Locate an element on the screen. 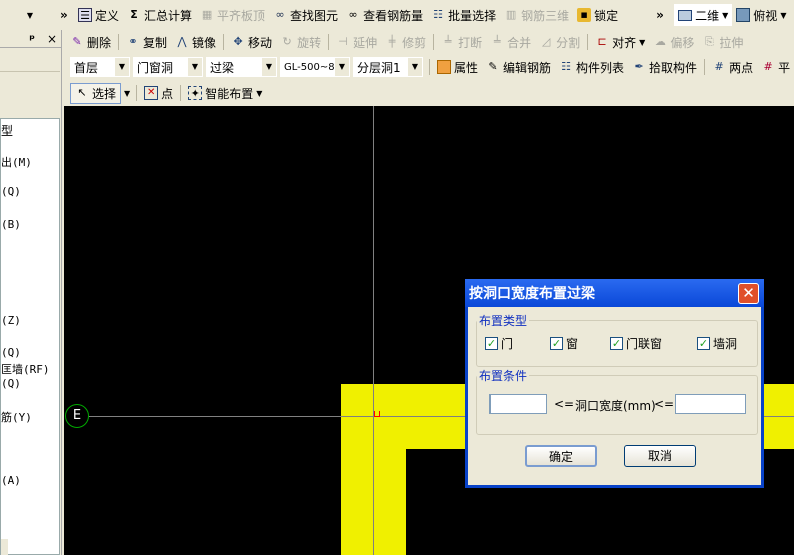  tree-item: 型 is located at coordinates (7, 130).